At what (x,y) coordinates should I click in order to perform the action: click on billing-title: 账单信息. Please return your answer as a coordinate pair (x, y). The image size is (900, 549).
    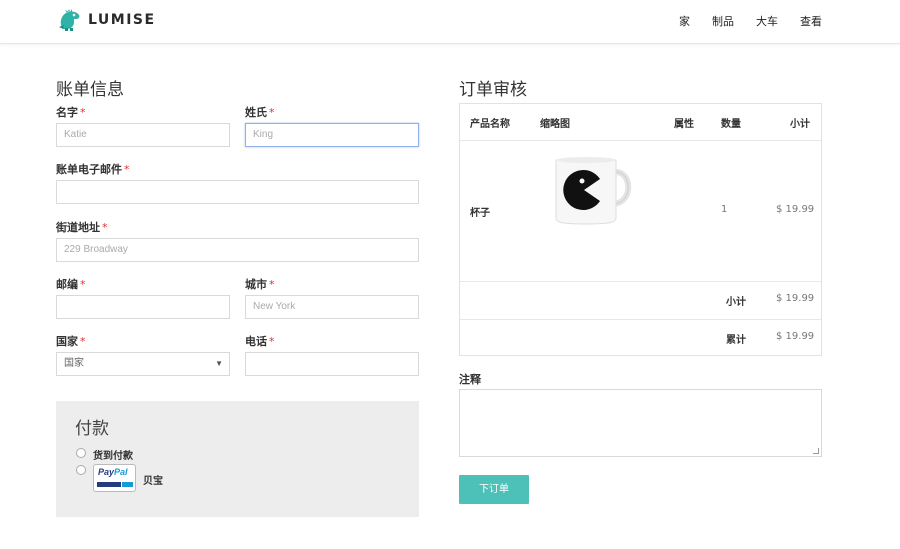
    Looking at the image, I should click on (90, 90).